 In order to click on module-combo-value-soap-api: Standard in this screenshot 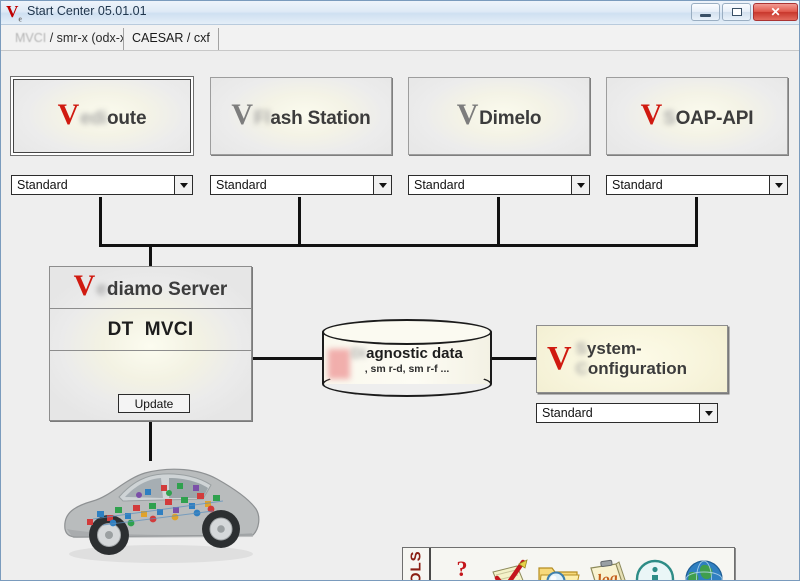, I will do `click(637, 185)`.